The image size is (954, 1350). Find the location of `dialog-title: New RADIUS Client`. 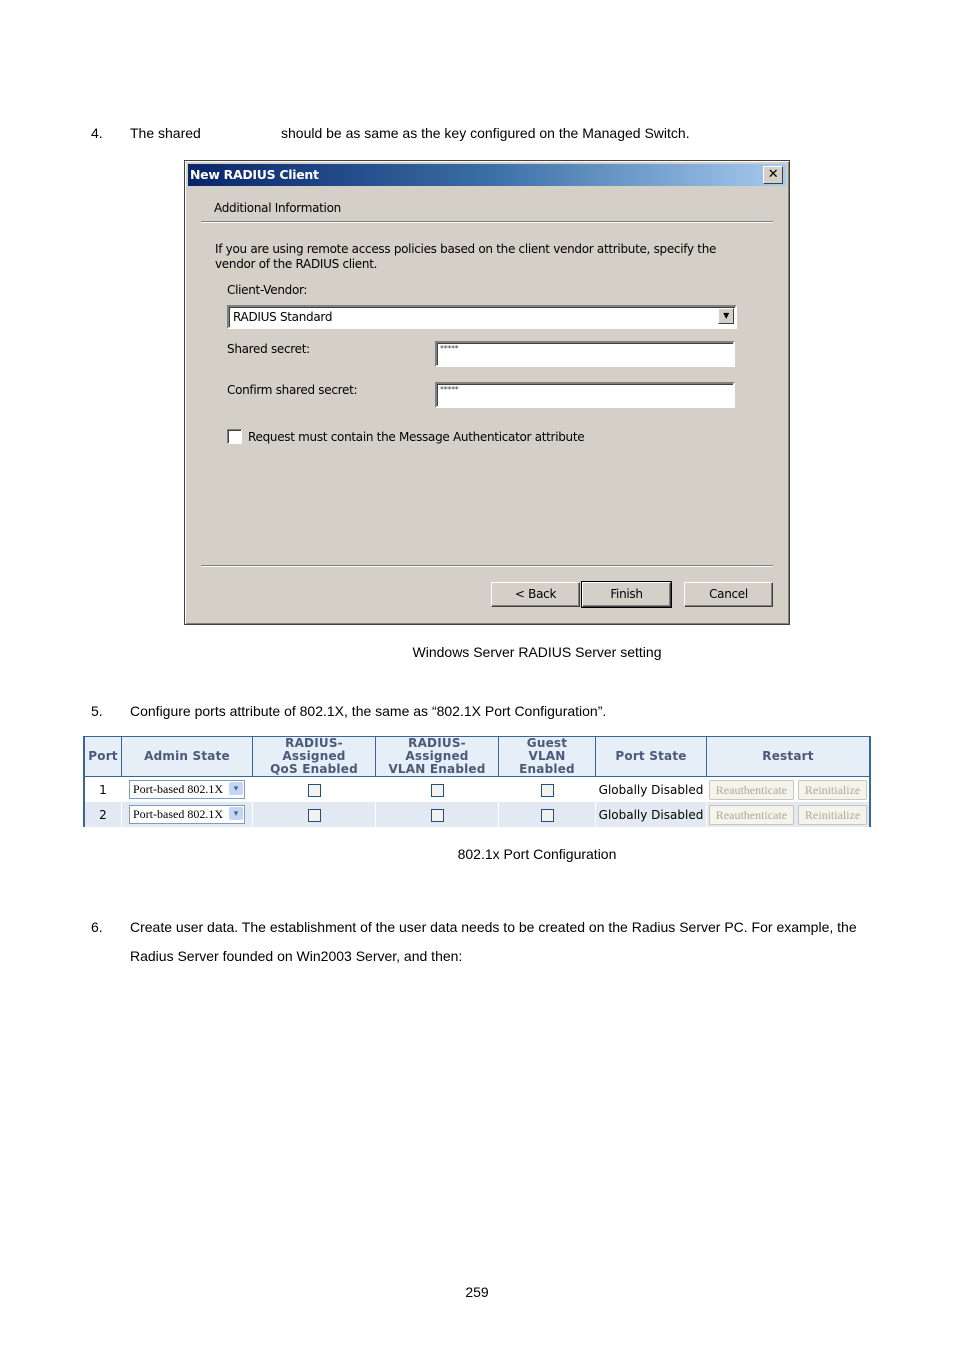

dialog-title: New RADIUS Client is located at coordinates (254, 174).